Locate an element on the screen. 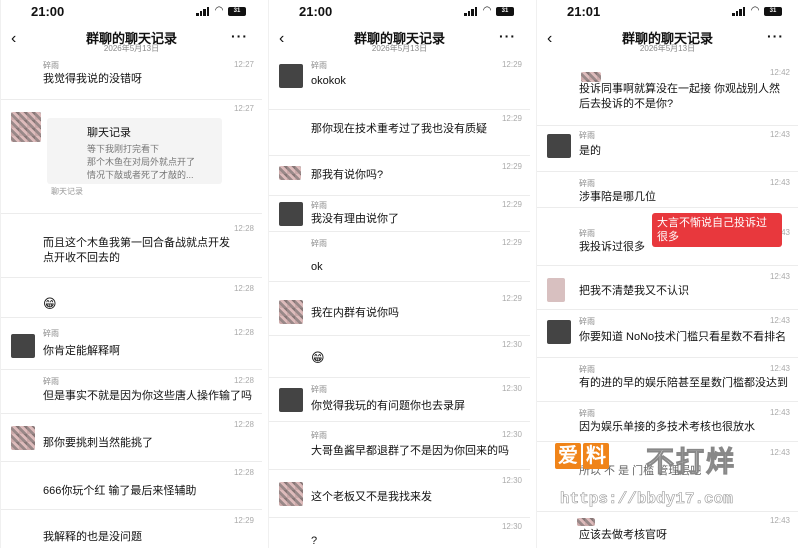 Image resolution: width=800 pixels, height=548 pixels. status-bar: 21:00 ◠ 31 is located at coordinates (131, 11).